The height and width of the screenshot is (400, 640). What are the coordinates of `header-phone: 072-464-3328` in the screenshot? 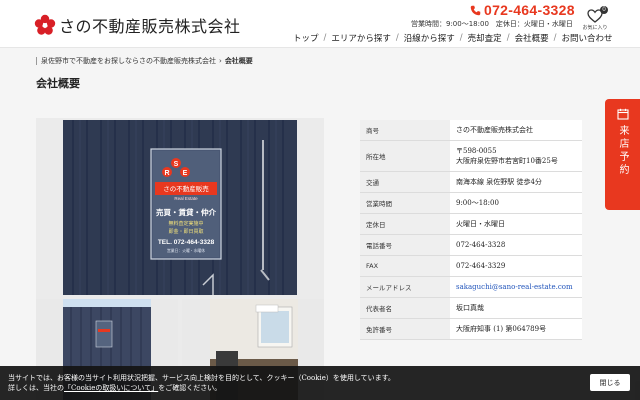 It's located at (522, 10).